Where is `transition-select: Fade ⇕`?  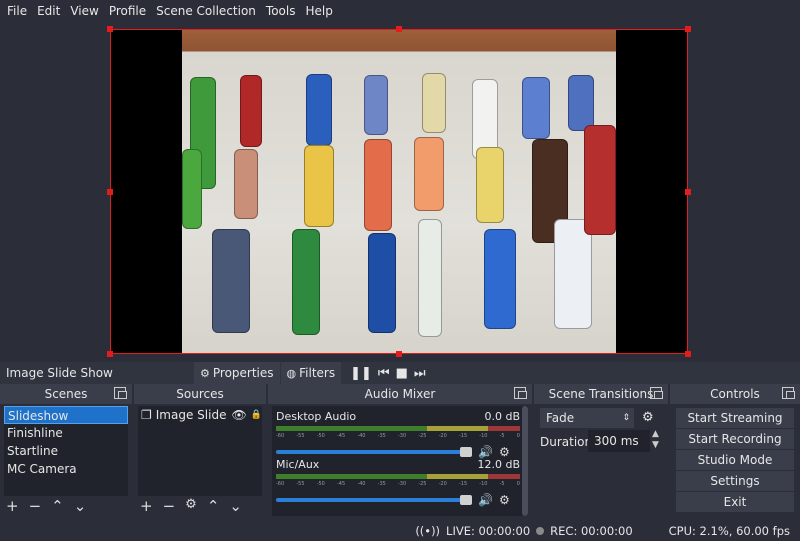
transition-select: Fade ⇕ is located at coordinates (587, 418).